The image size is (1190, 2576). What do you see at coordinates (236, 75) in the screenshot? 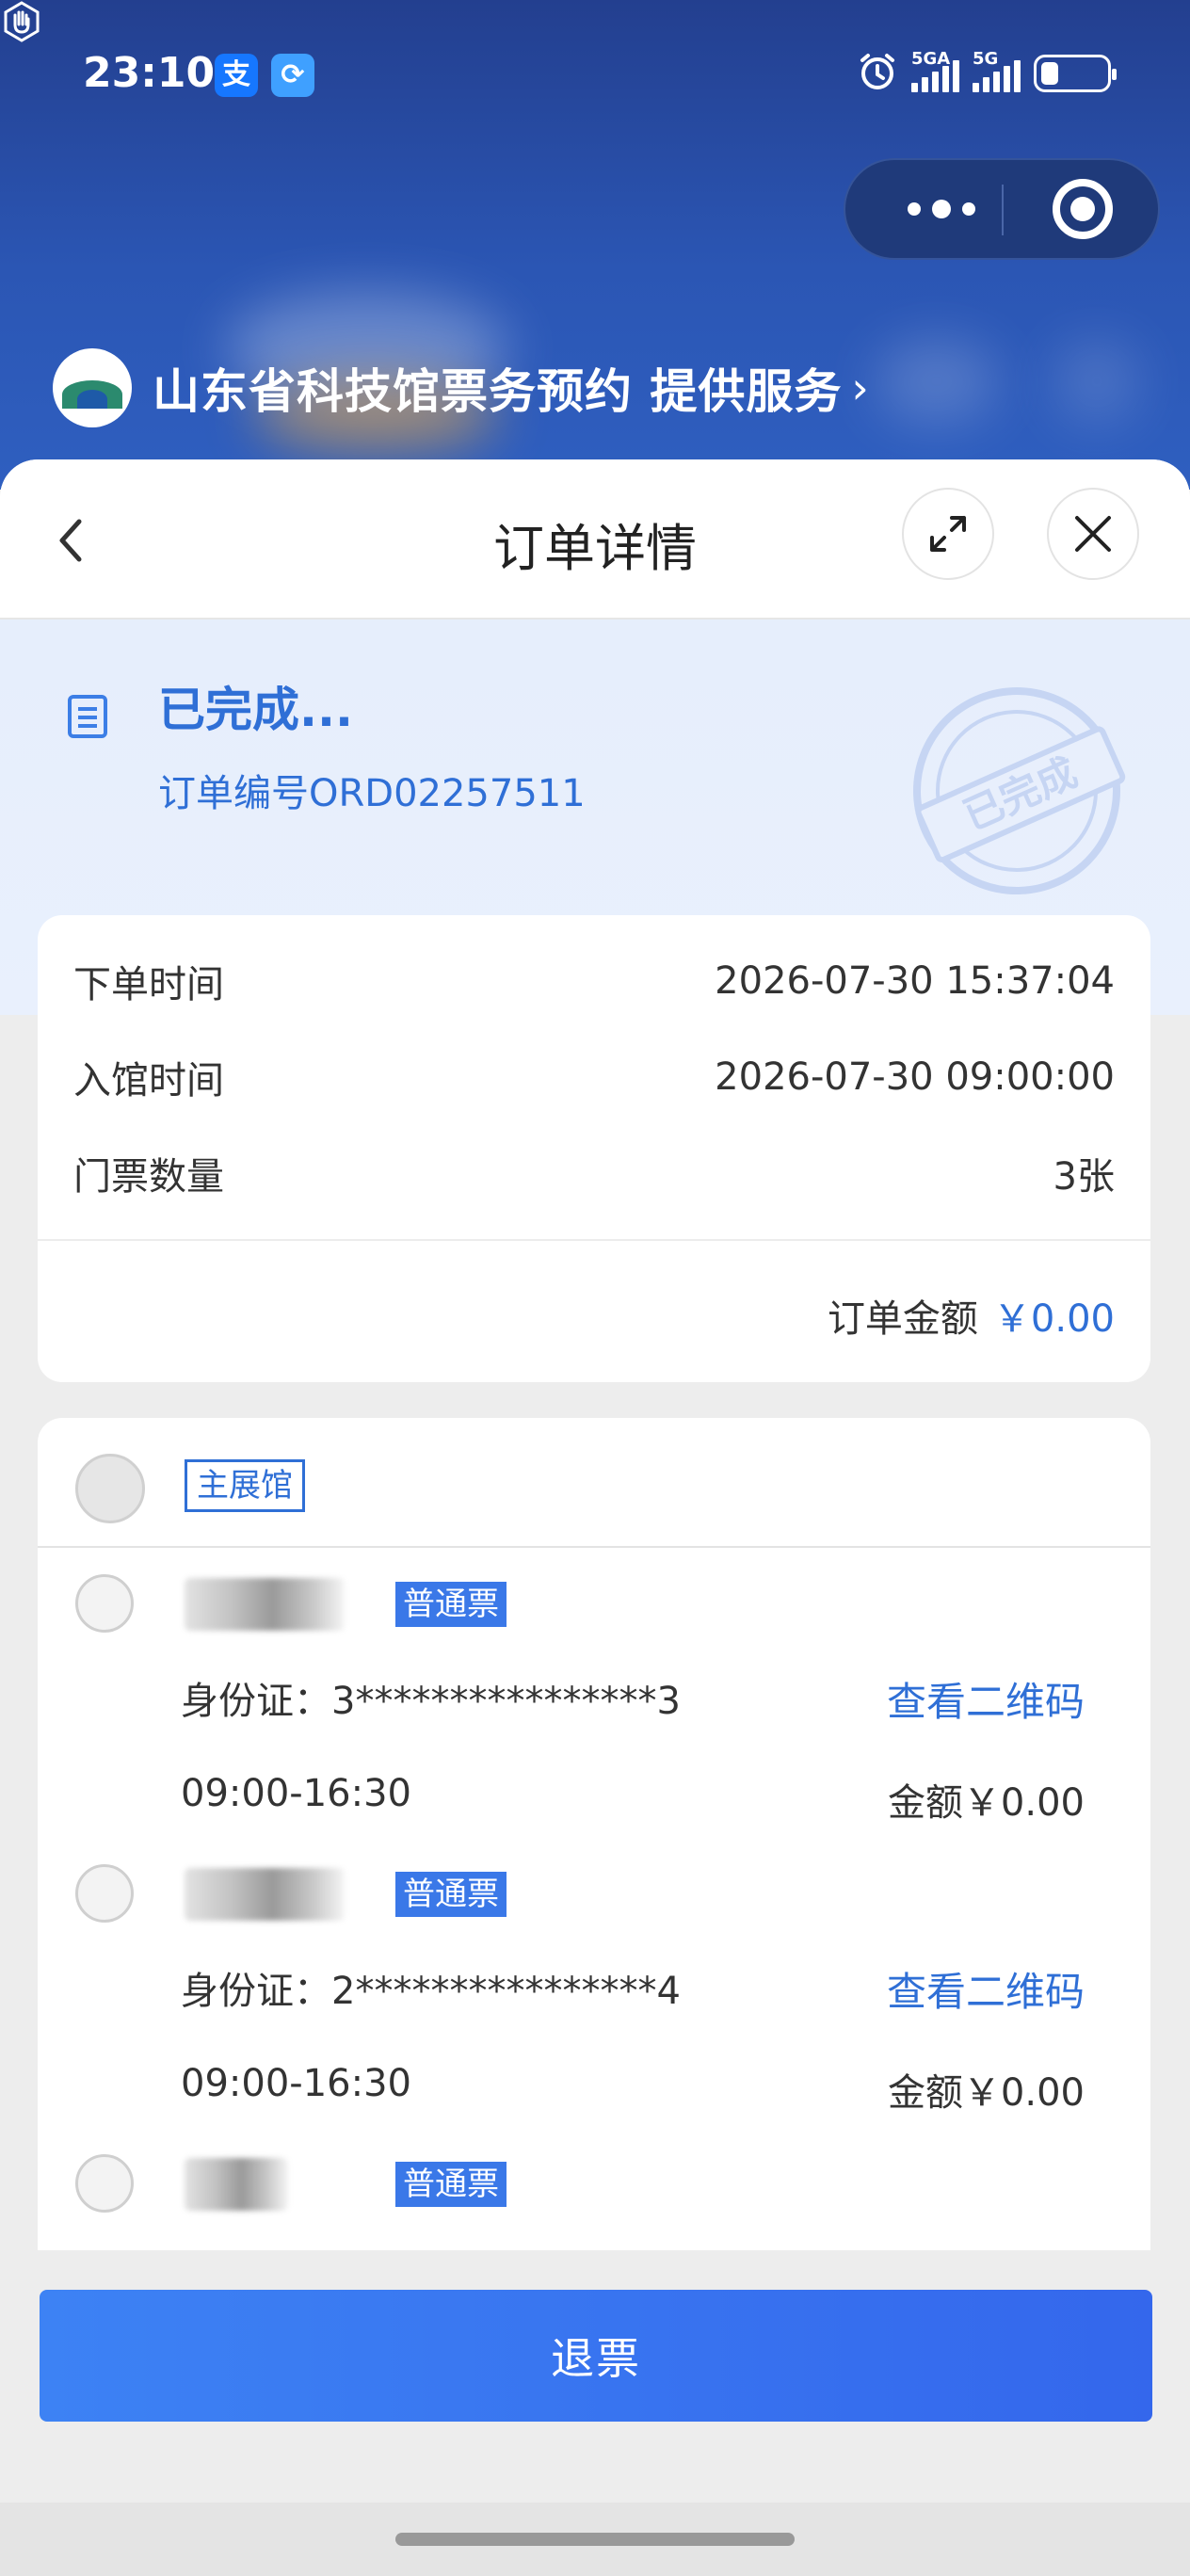
I see `alipay-icon: 支` at bounding box center [236, 75].